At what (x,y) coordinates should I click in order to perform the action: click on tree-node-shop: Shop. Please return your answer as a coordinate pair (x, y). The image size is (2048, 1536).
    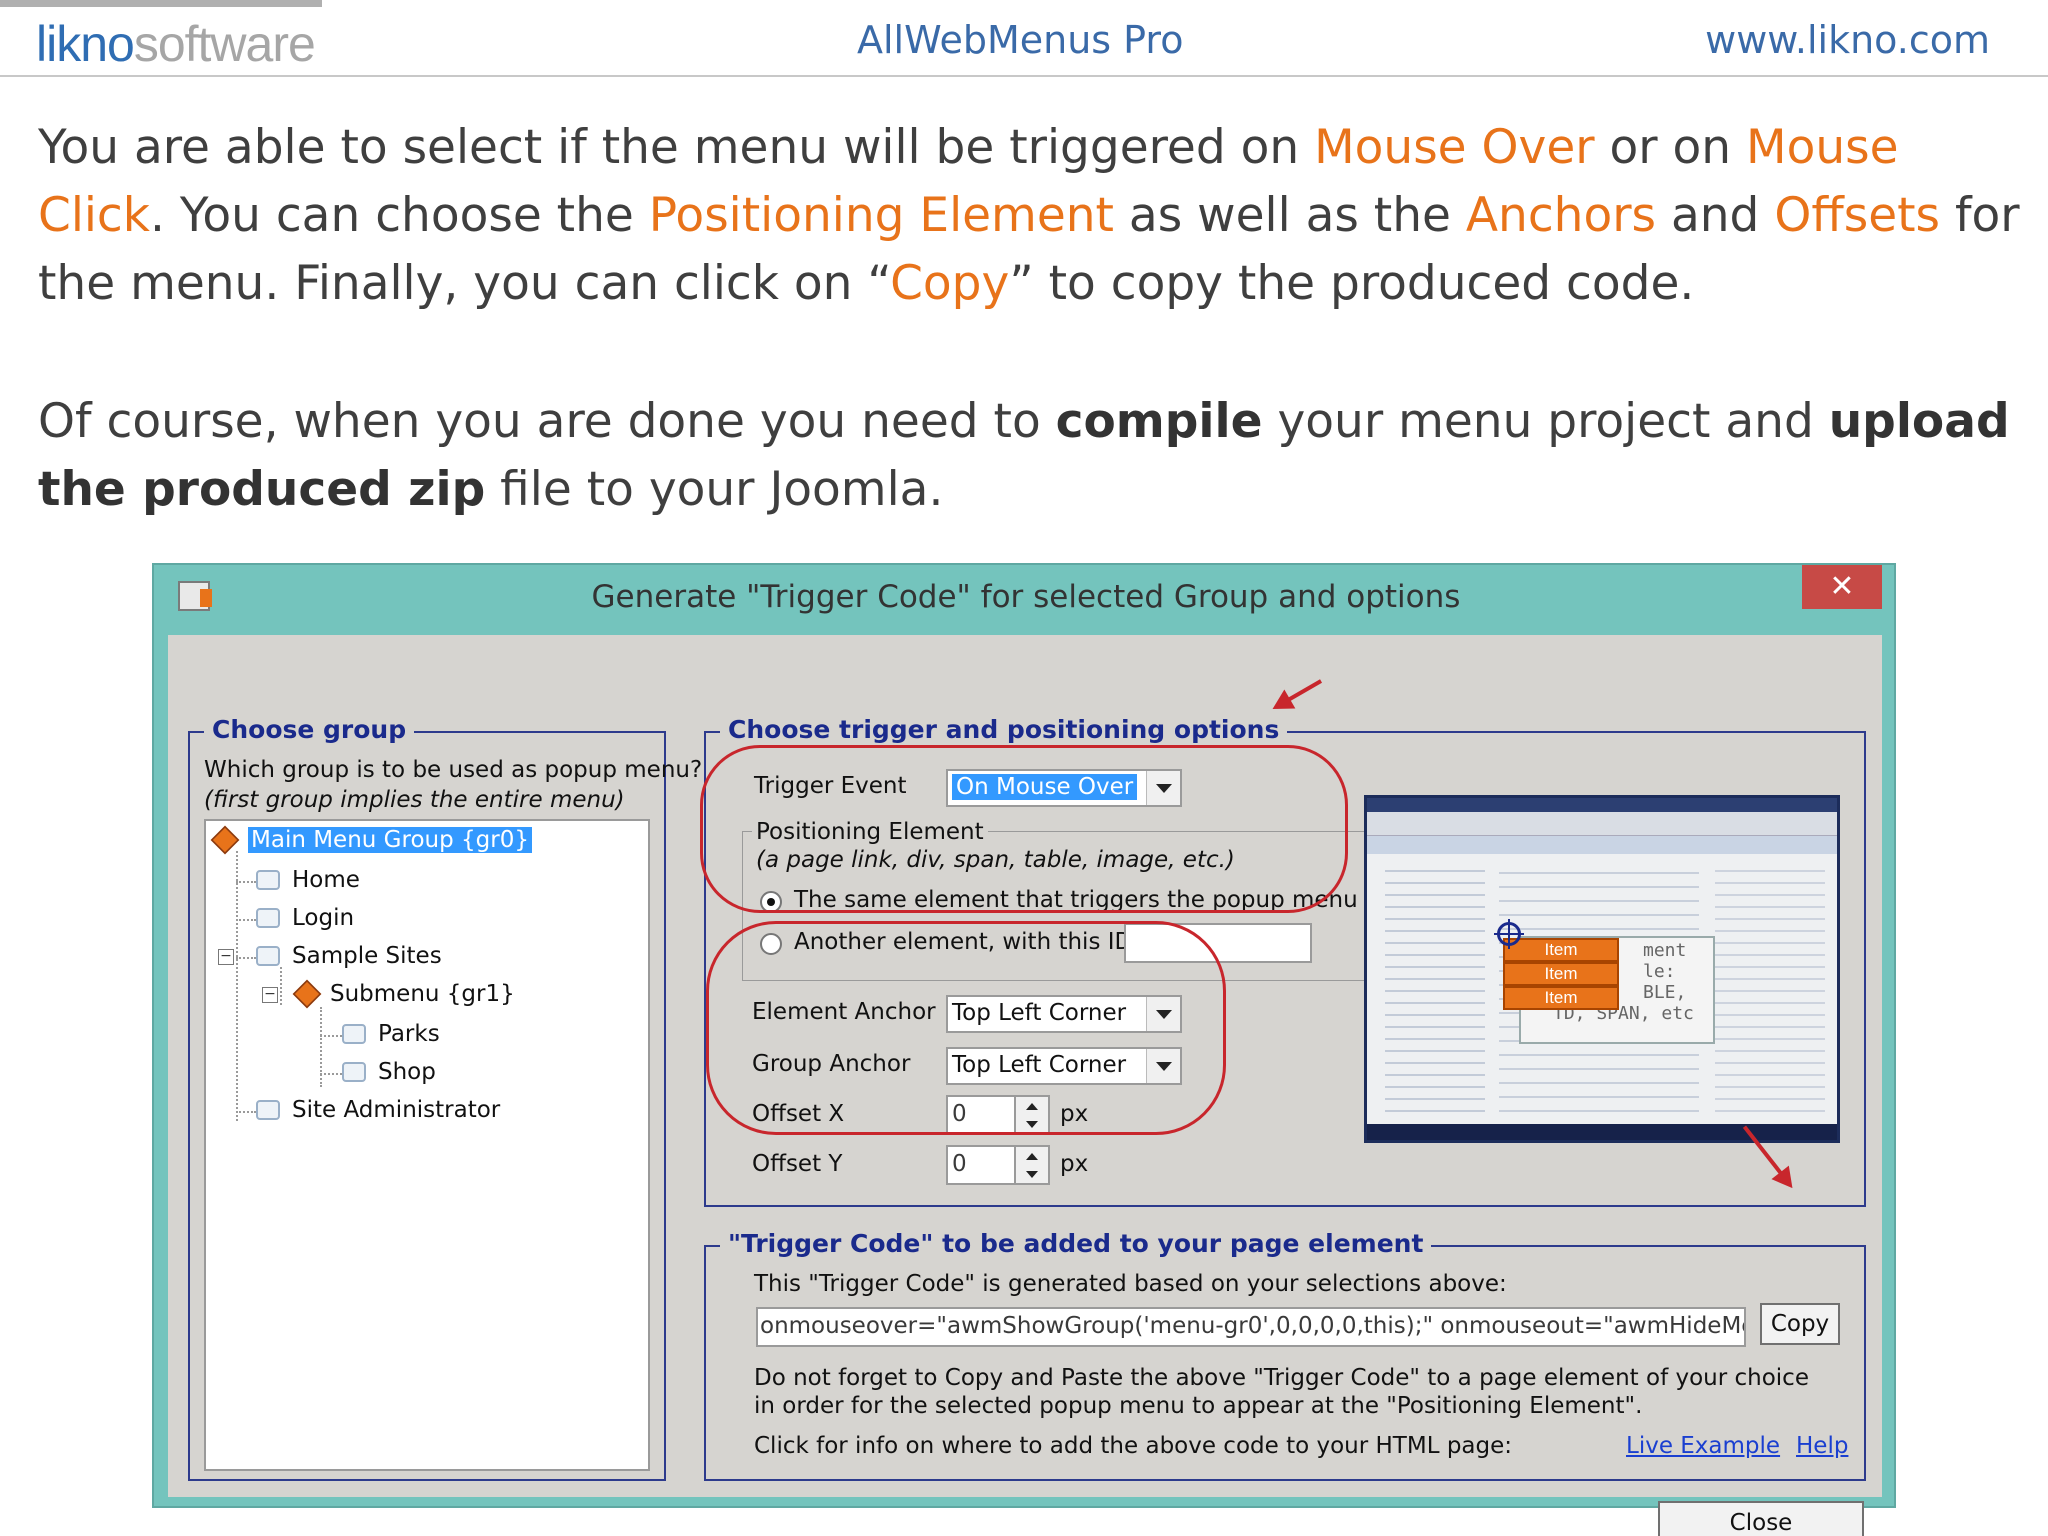
    Looking at the image, I should click on (389, 1072).